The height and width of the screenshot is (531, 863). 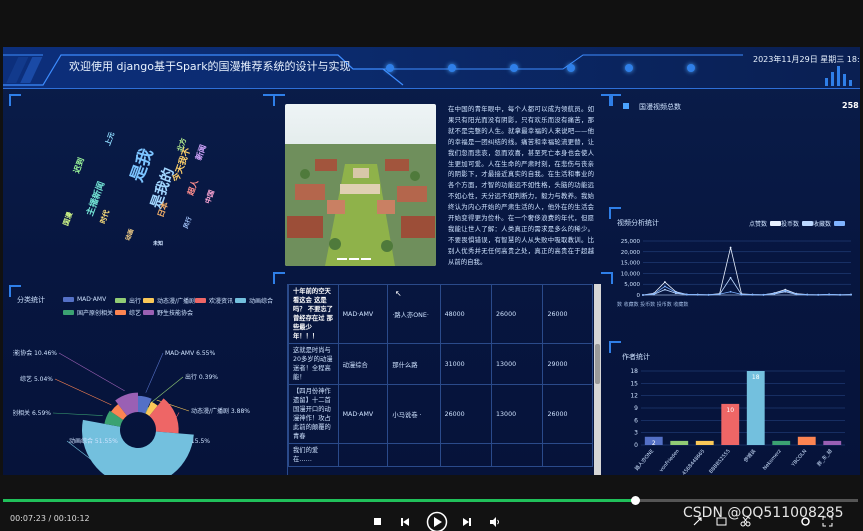 I want to click on bar-data-label: 2, so click(x=654, y=443).